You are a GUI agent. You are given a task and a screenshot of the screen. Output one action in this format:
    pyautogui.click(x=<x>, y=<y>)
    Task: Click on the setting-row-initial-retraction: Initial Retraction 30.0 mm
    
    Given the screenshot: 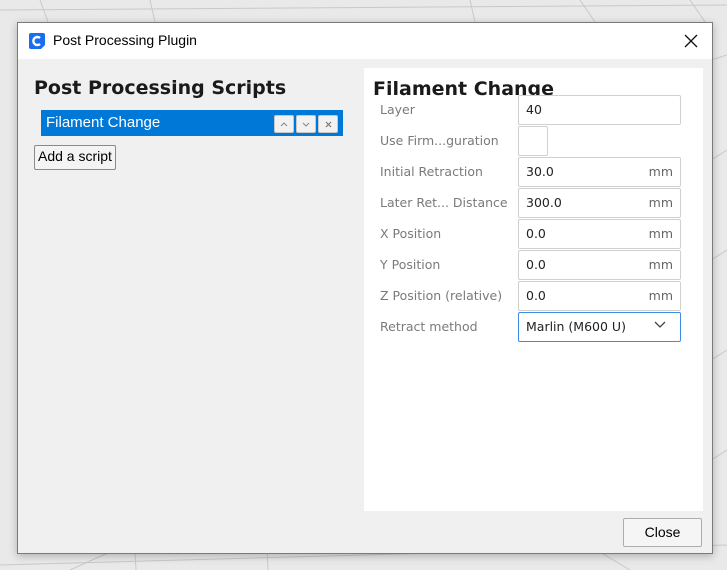 What is the action you would take?
    pyautogui.click(x=533, y=172)
    